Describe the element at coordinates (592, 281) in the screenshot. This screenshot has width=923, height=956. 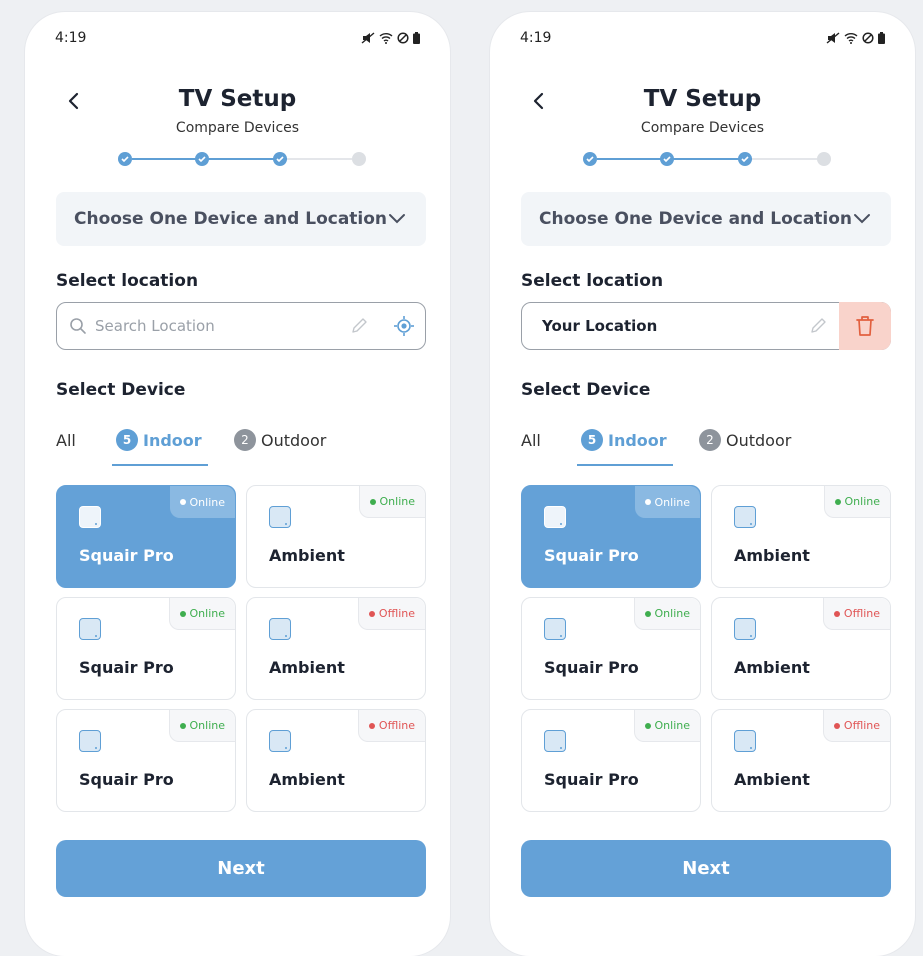
I see `select-location-heading: Select location` at that location.